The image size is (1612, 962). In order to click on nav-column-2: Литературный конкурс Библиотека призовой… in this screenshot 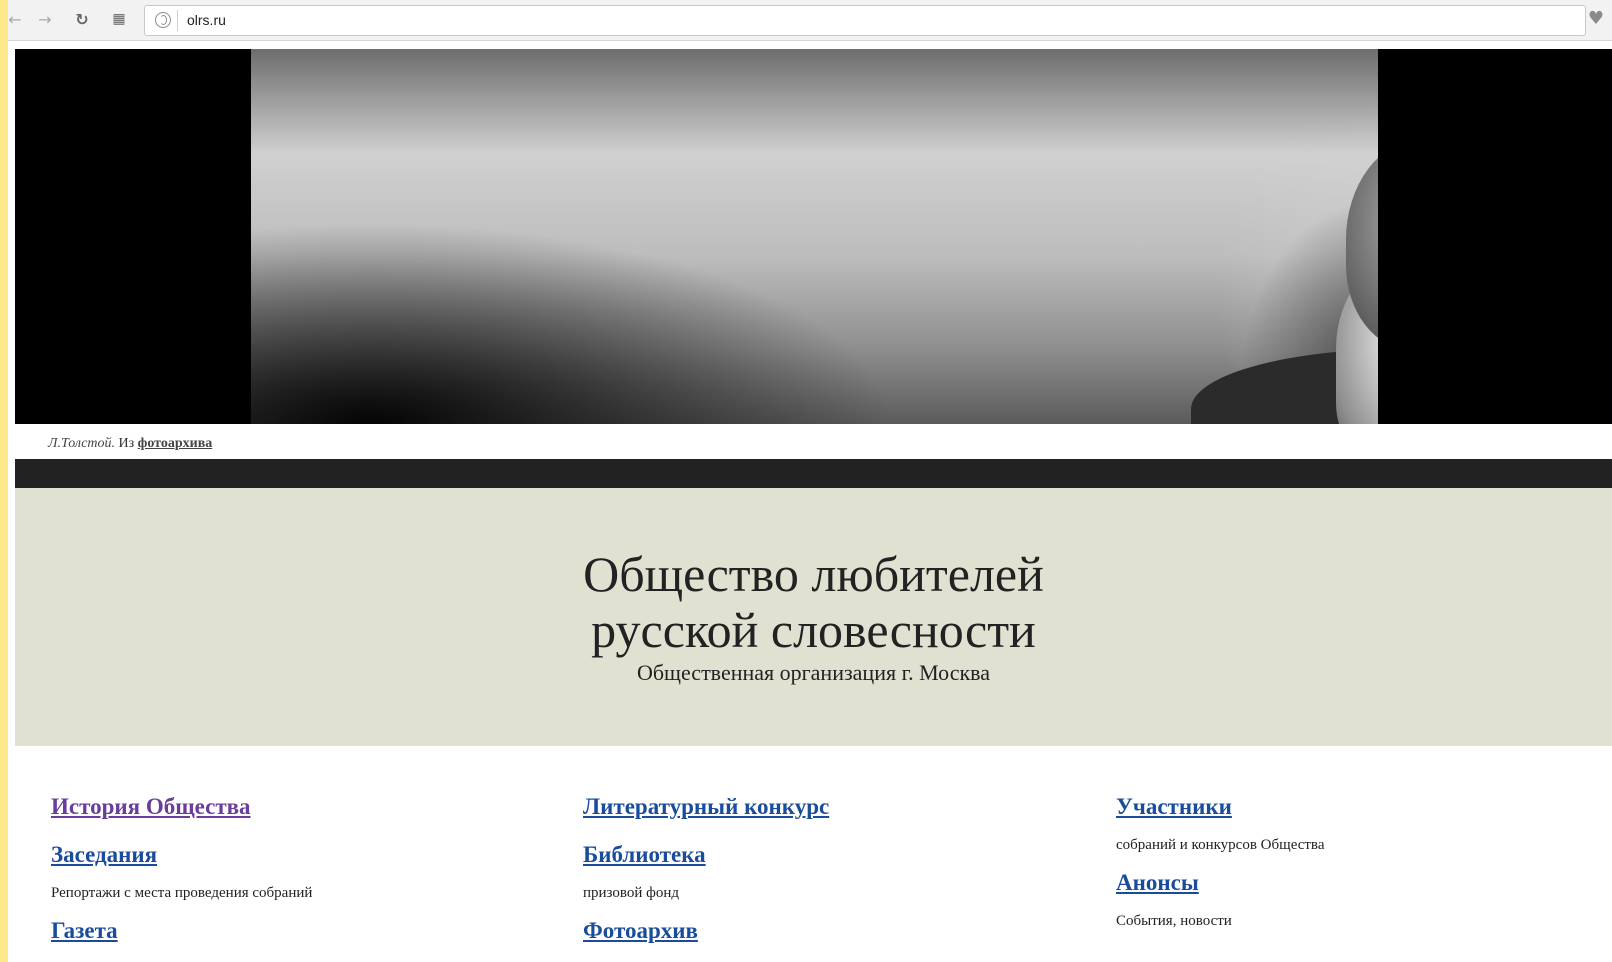, I will do `click(823, 869)`.